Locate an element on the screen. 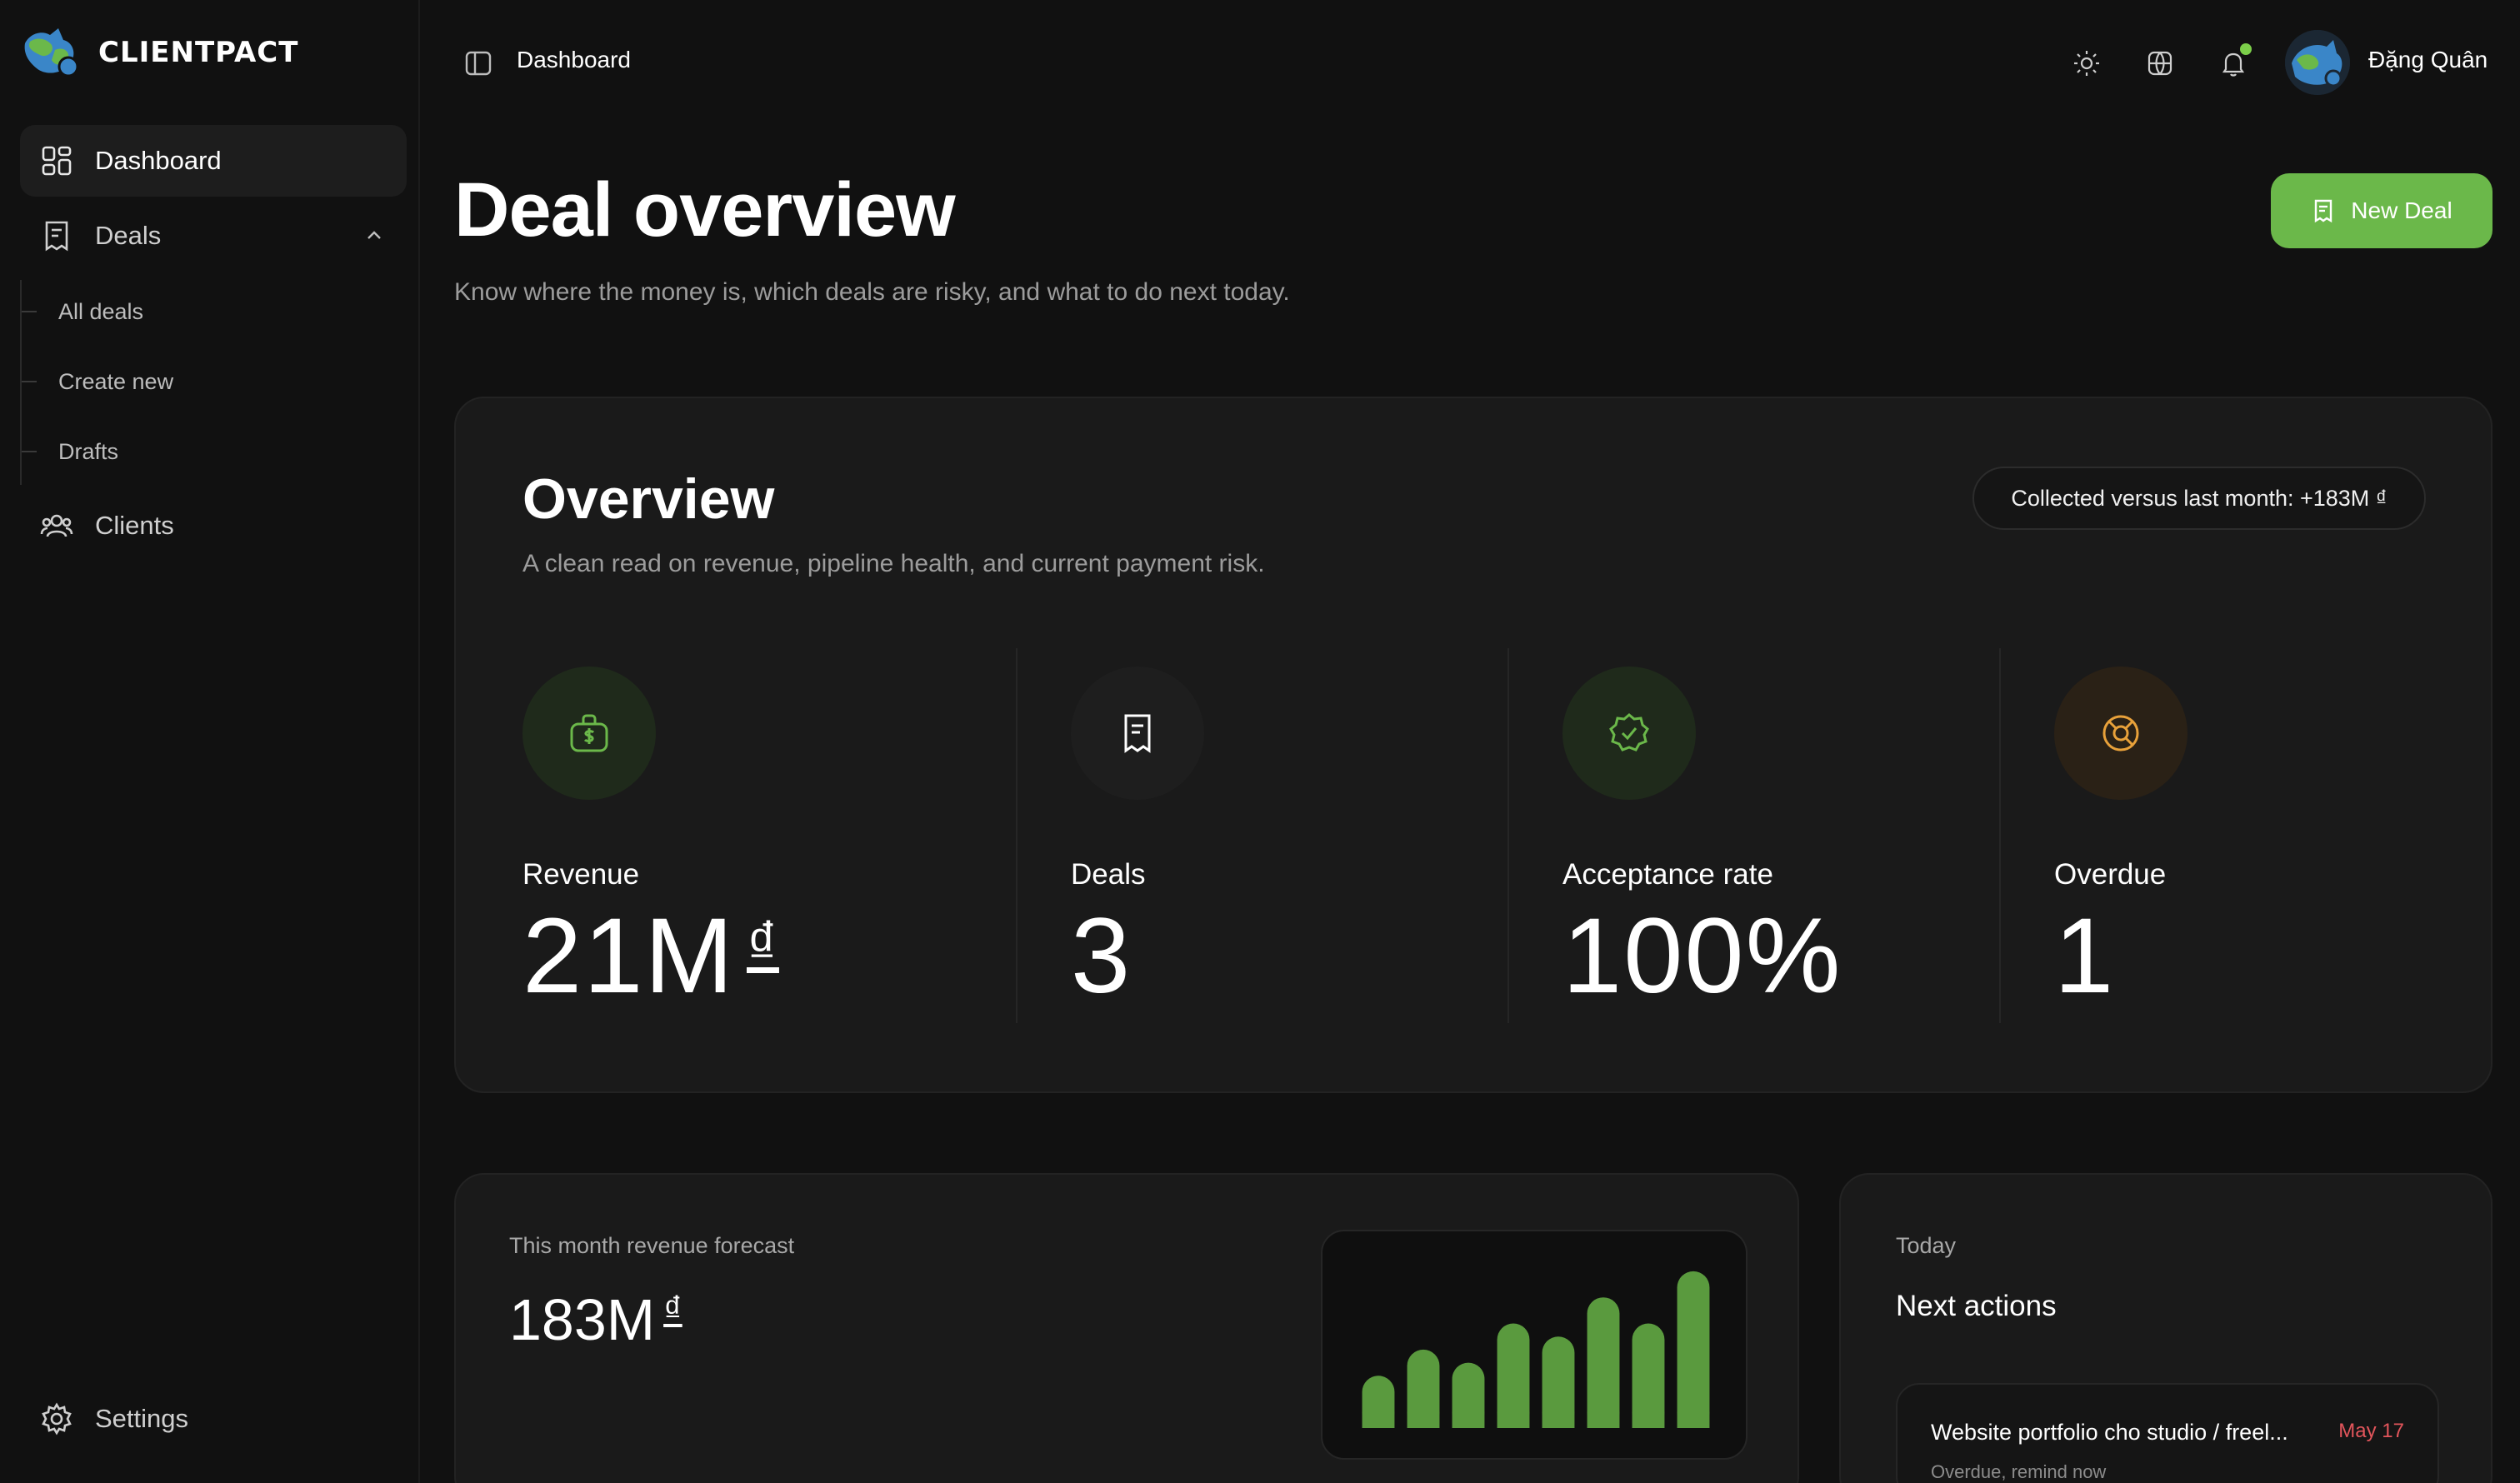  metric-deals: Deals 3 is located at coordinates (1262, 836).